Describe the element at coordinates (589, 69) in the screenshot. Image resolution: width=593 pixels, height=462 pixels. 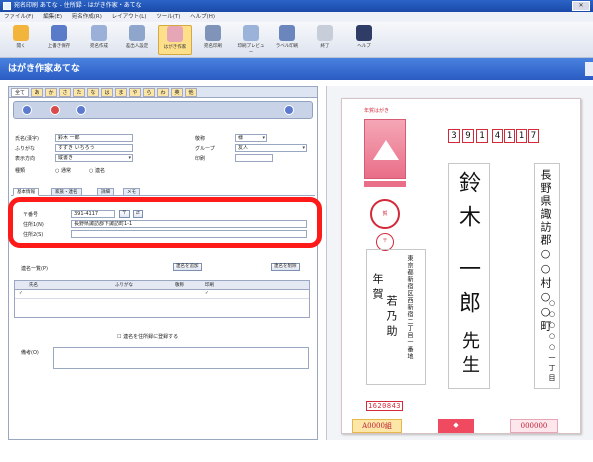
I see `panel-toggle-icon` at that location.